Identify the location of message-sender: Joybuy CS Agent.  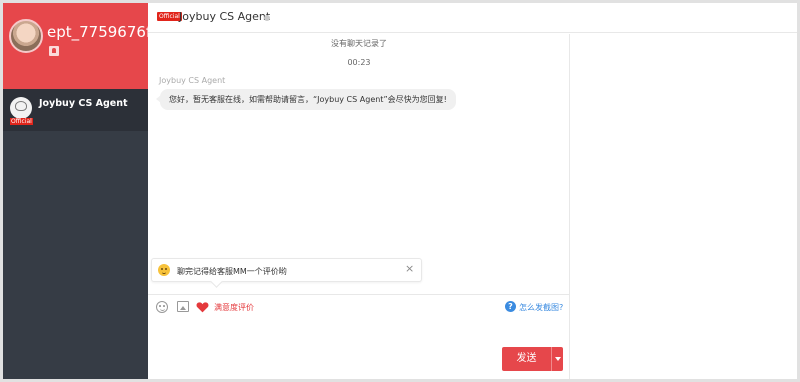
(192, 80).